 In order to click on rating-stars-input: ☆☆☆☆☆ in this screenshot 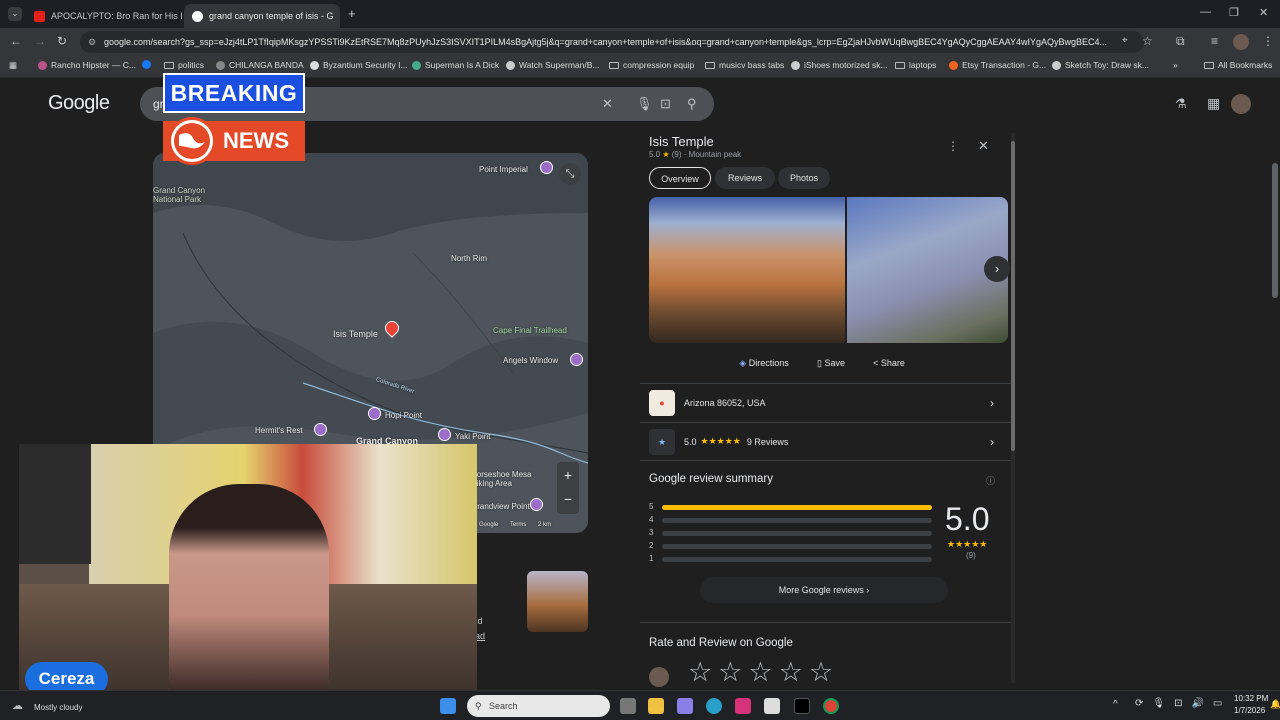, I will do `click(763, 672)`.